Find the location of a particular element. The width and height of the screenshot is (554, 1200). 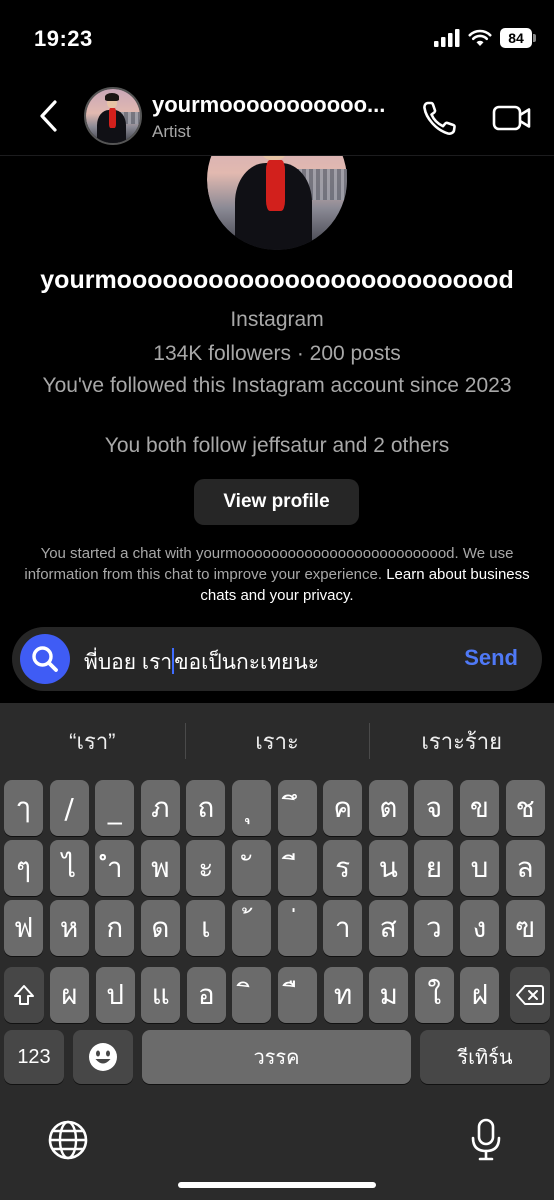

voice-call-button is located at coordinates (440, 118).